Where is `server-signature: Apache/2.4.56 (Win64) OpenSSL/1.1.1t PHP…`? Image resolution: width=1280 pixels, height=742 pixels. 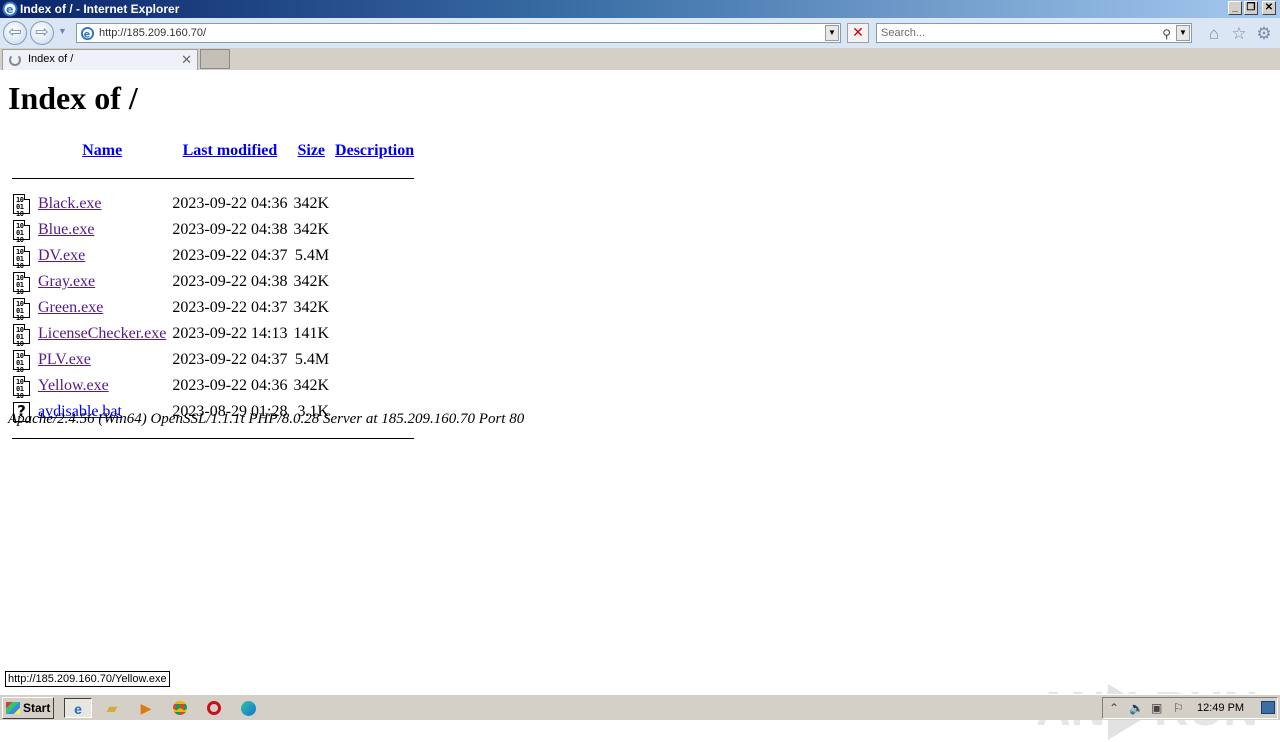 server-signature: Apache/2.4.56 (Win64) OpenSSL/1.1.1t PHP… is located at coordinates (266, 419).